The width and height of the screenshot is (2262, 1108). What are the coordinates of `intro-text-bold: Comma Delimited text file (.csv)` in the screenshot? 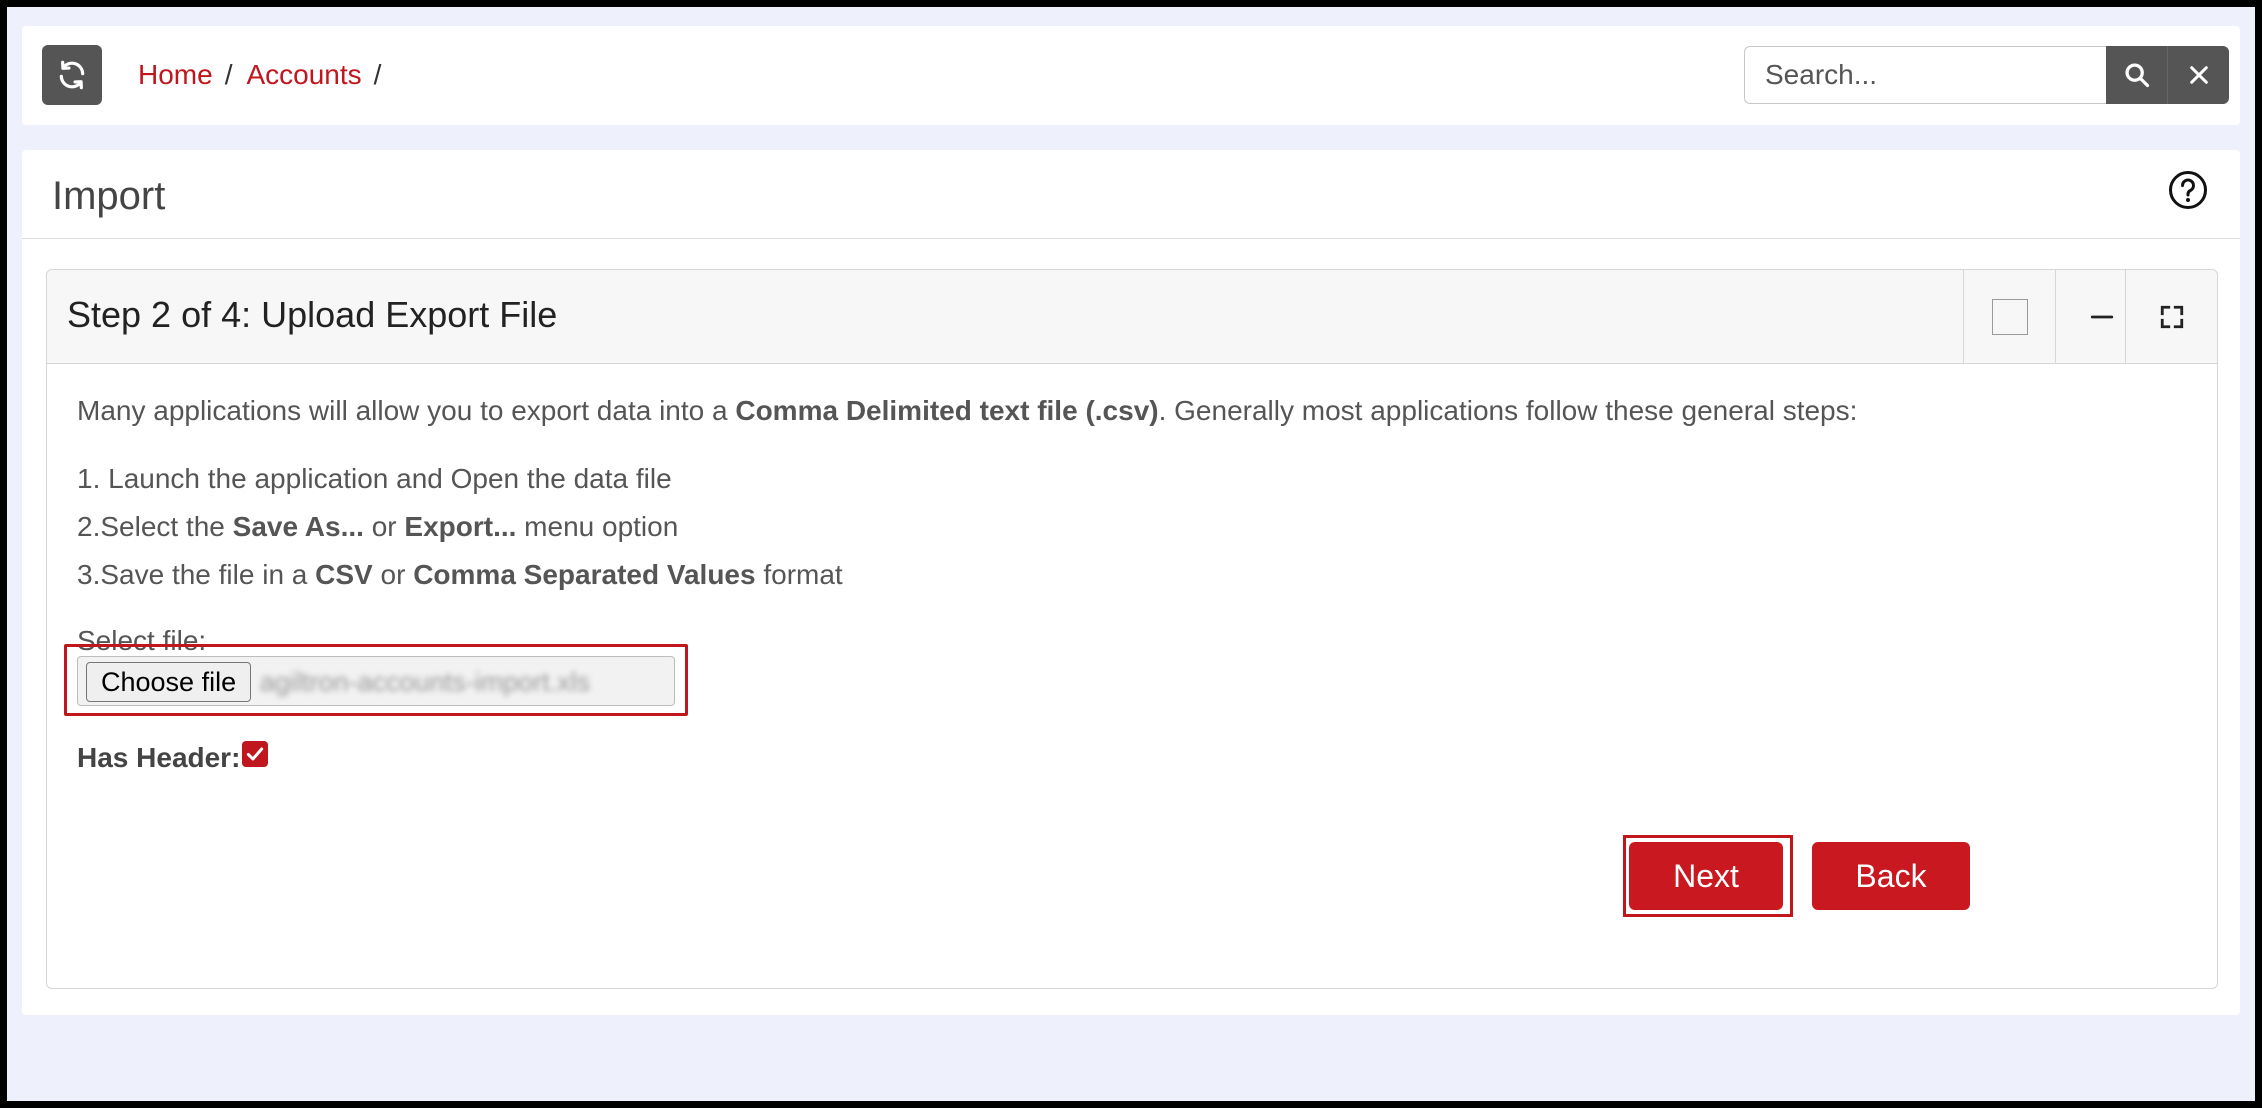 It's located at (947, 410).